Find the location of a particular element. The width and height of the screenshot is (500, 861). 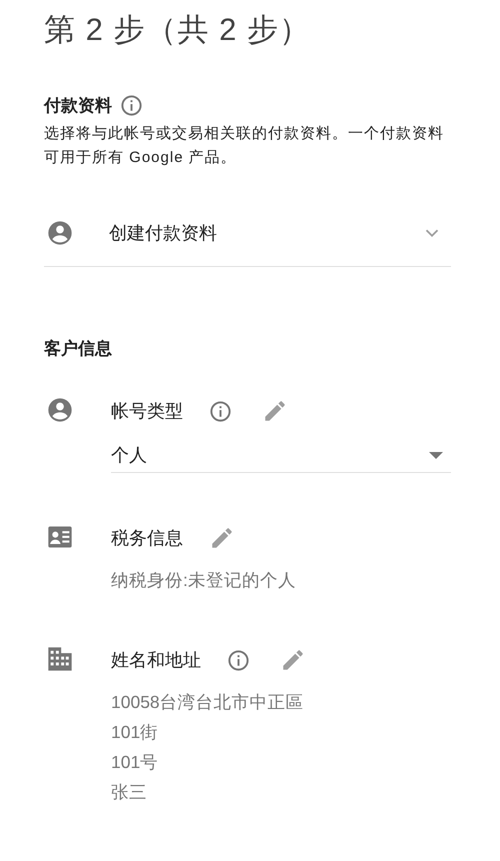

field-label: 姓名和地址 is located at coordinates (156, 660).